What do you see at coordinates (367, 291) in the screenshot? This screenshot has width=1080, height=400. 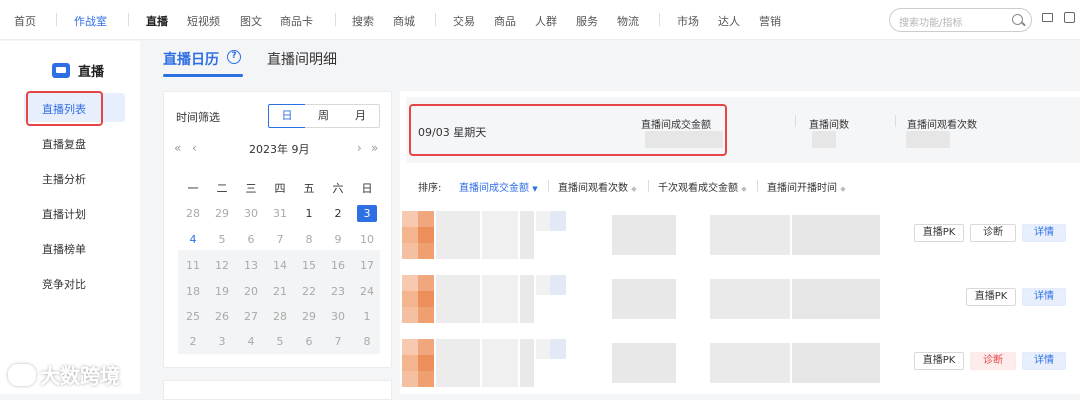 I see `calendar-day: 24` at bounding box center [367, 291].